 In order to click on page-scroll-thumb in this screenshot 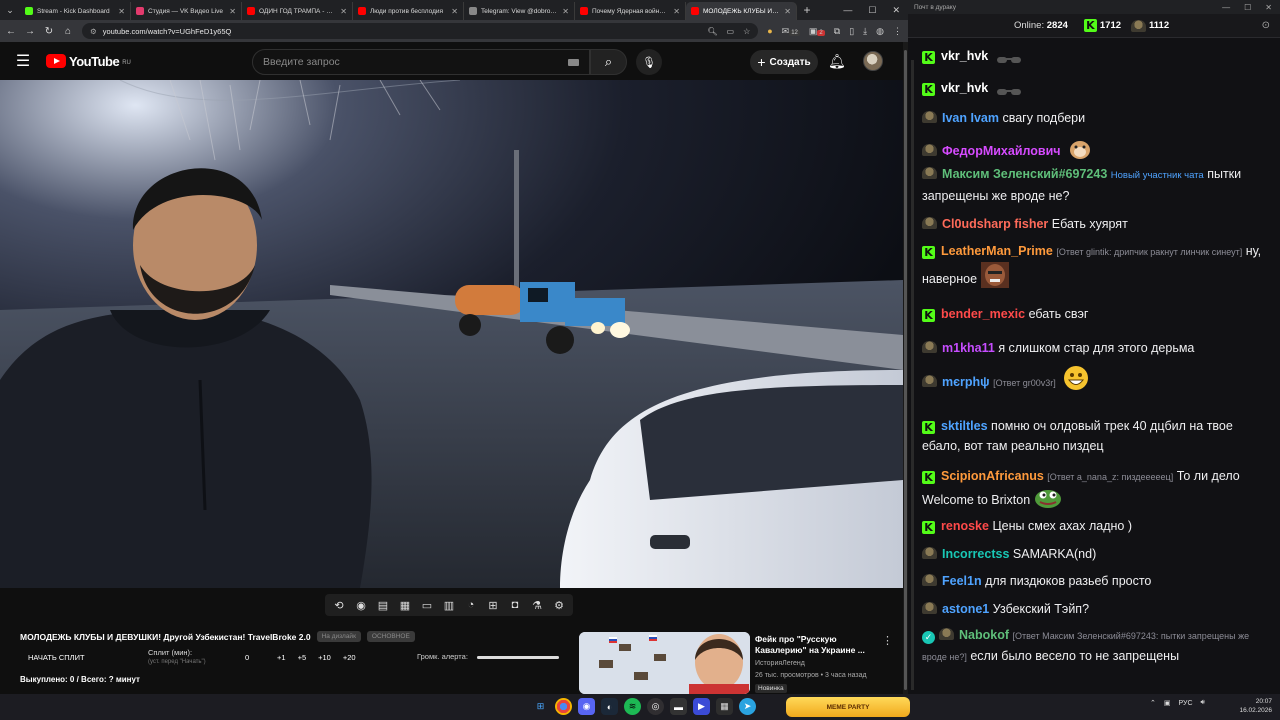, I will do `click(905, 370)`.